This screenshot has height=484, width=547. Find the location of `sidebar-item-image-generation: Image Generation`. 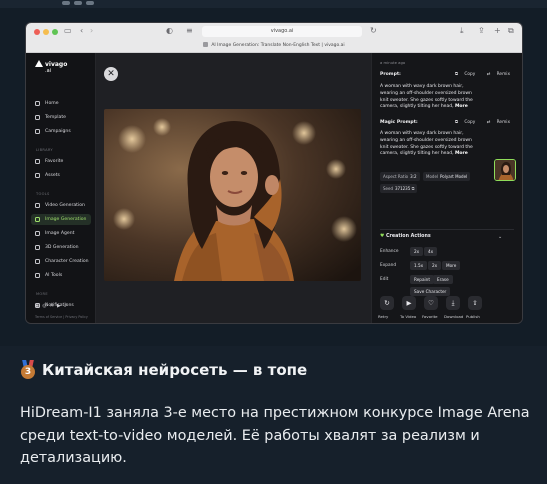

sidebar-item-image-generation: Image Generation is located at coordinates (61, 219).